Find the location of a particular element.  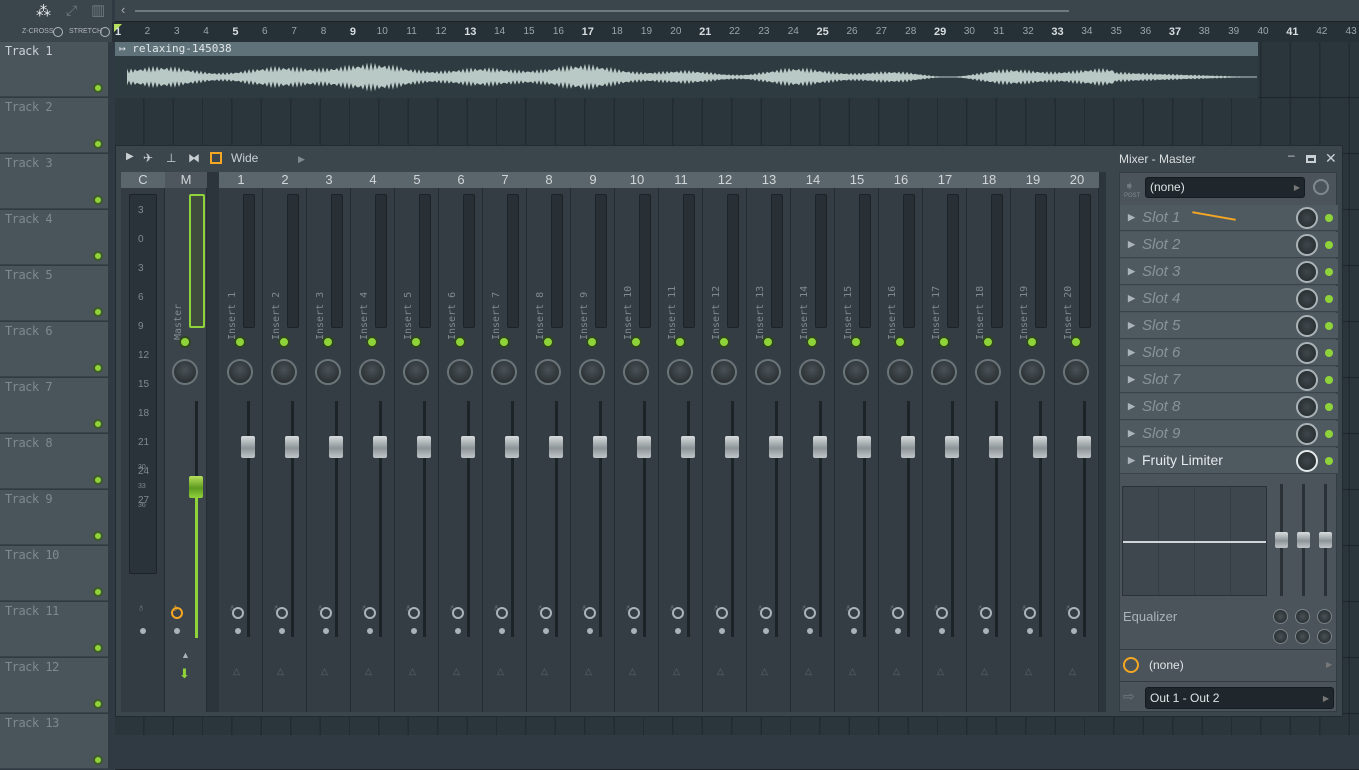

insert-strip: Insert 19 ♁ △ is located at coordinates (1033, 450).